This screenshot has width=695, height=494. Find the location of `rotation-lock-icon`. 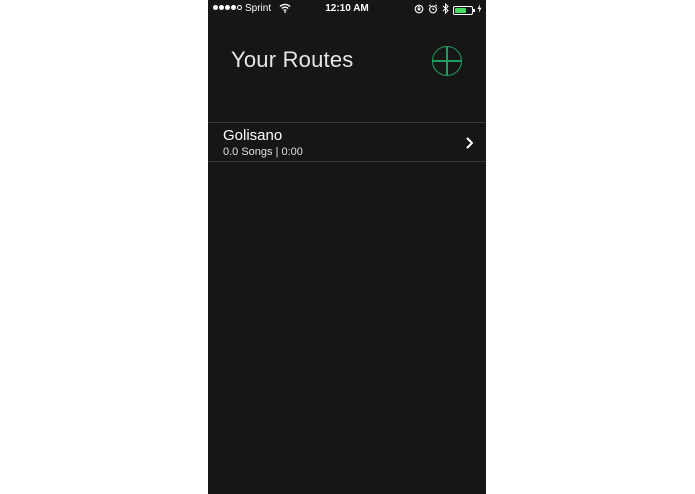

rotation-lock-icon is located at coordinates (419, 10).